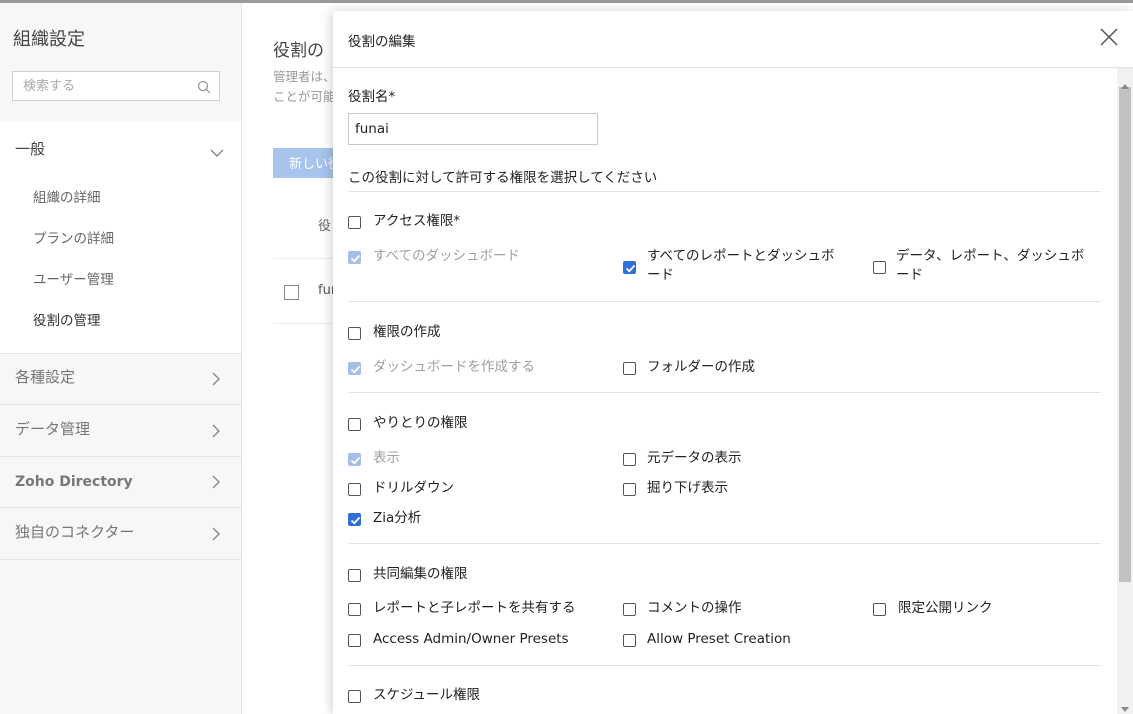  I want to click on view-checkbox, so click(354, 459).